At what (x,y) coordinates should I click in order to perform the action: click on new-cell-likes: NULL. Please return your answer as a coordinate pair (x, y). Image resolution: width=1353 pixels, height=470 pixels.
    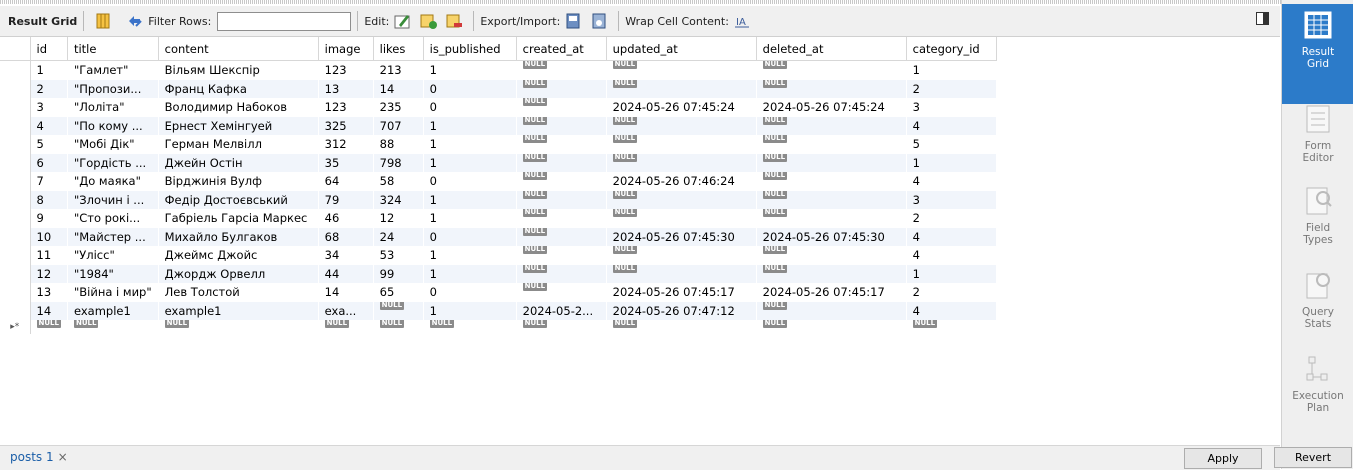
    Looking at the image, I should click on (398, 327).